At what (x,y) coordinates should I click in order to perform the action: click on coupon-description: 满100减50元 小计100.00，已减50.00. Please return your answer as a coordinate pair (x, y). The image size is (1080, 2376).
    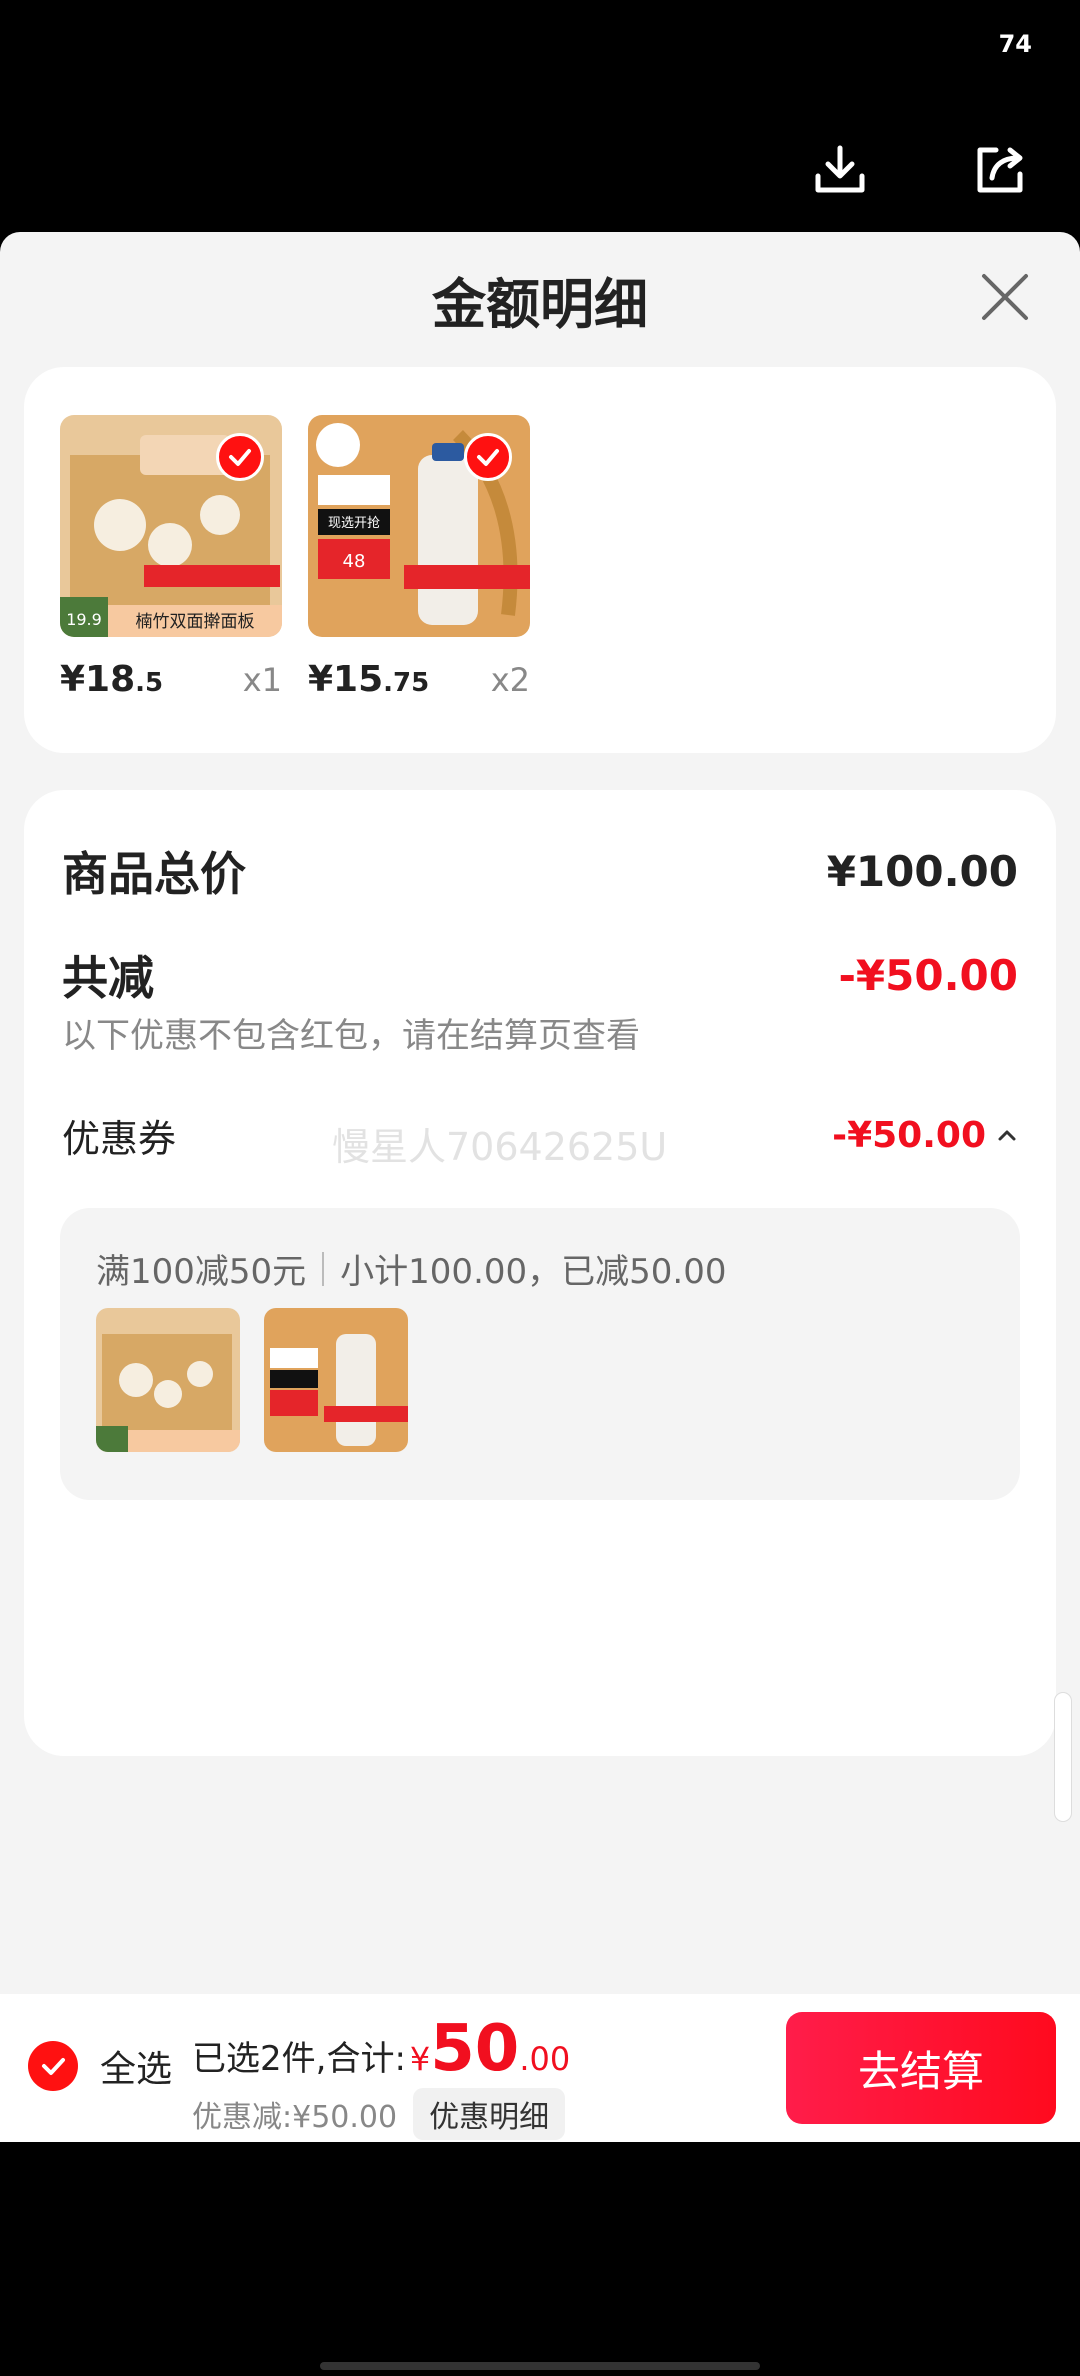
    Looking at the image, I should click on (411, 1268).